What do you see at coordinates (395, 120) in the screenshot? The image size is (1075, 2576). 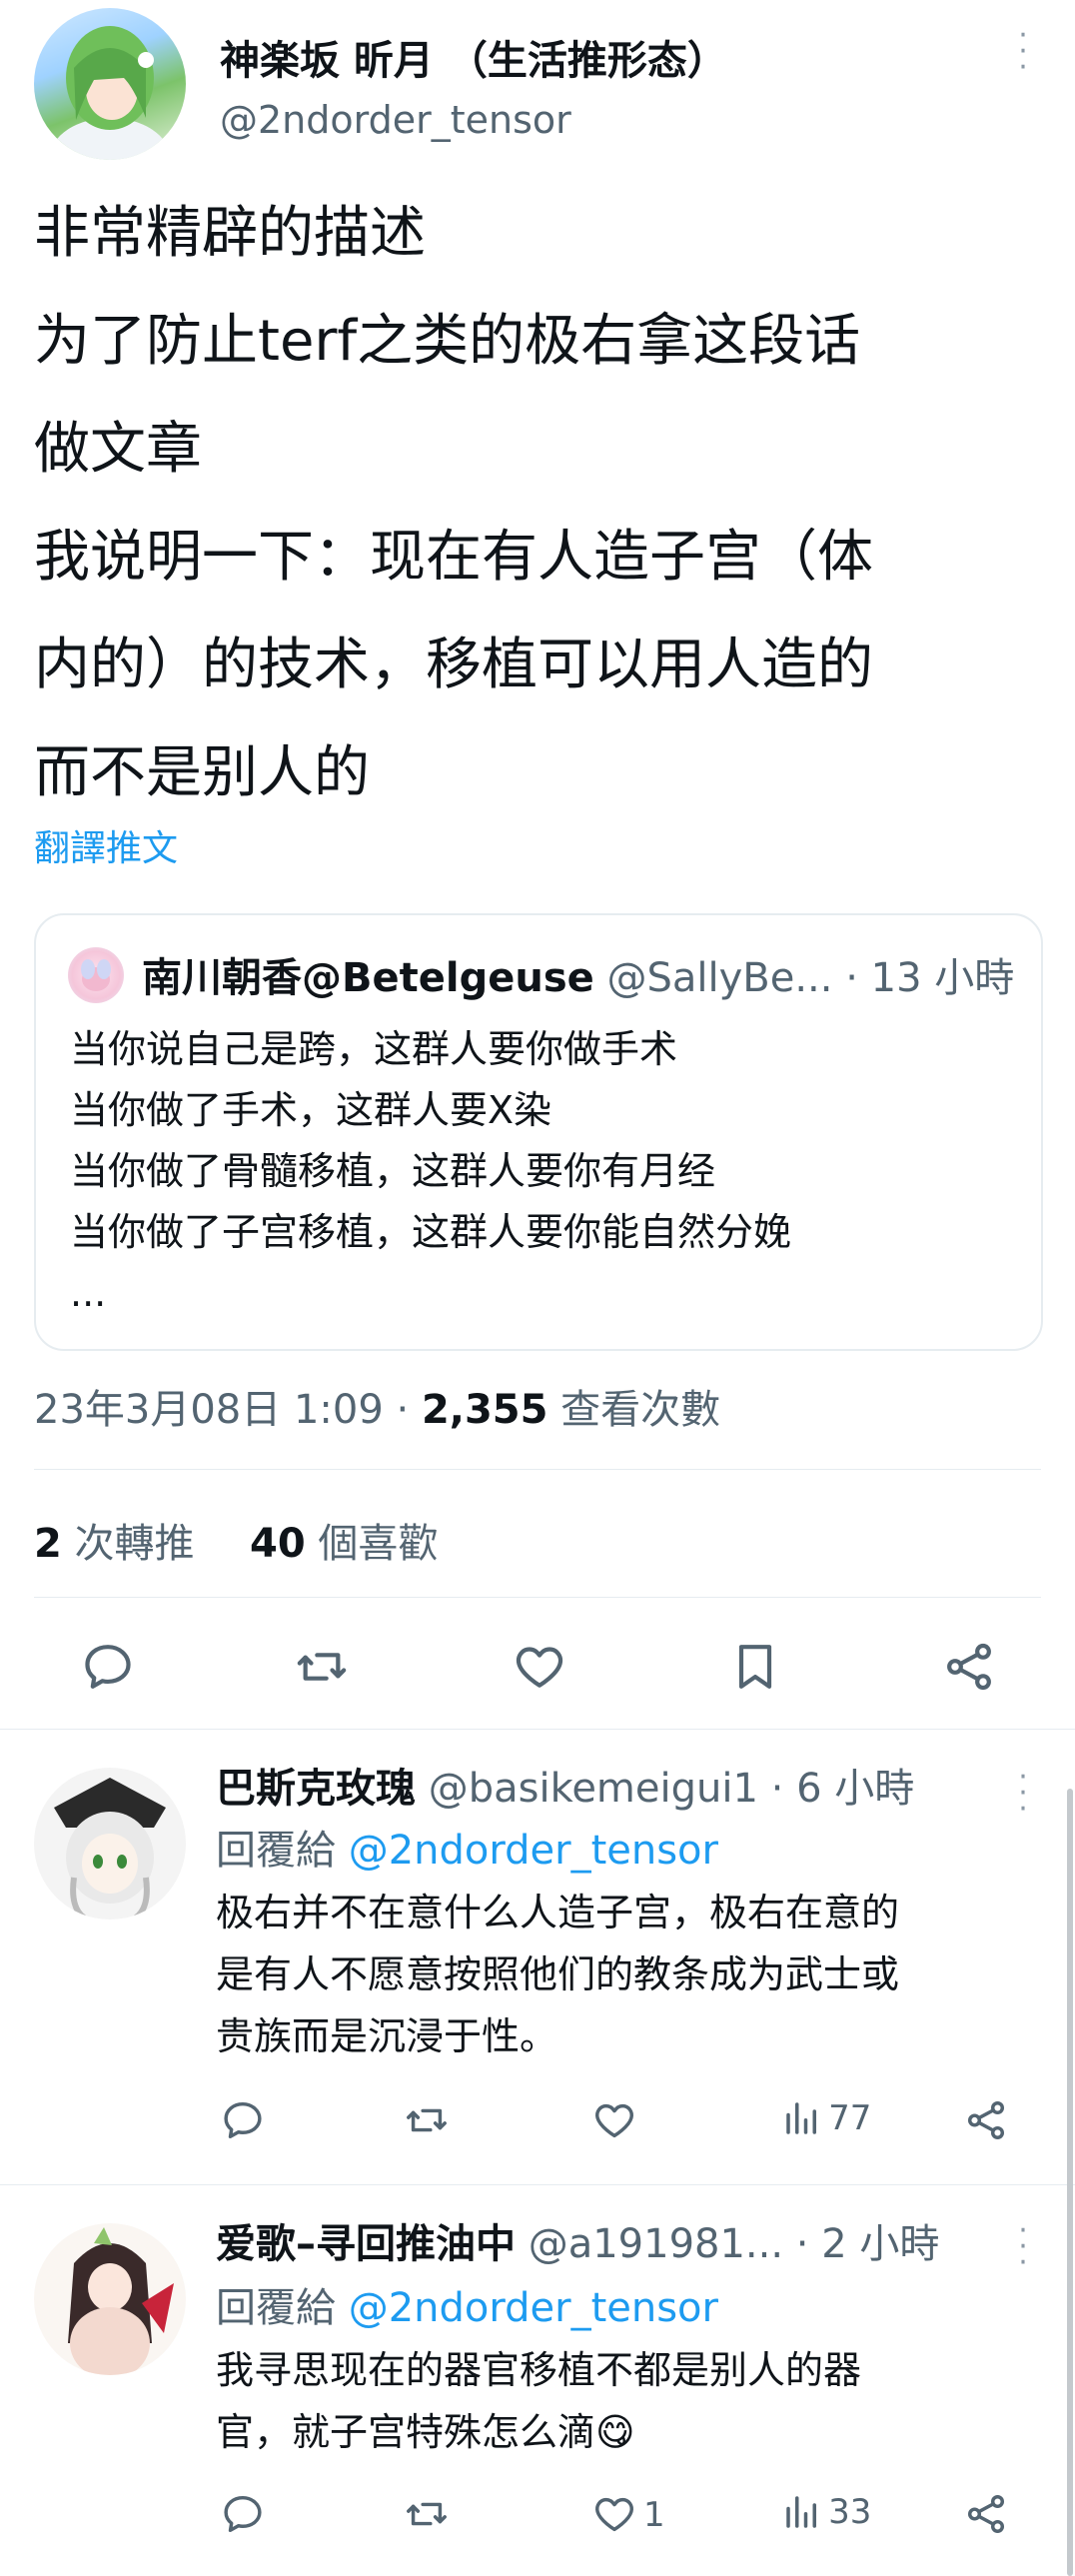 I see `author-handle: @2ndorder_tensor` at bounding box center [395, 120].